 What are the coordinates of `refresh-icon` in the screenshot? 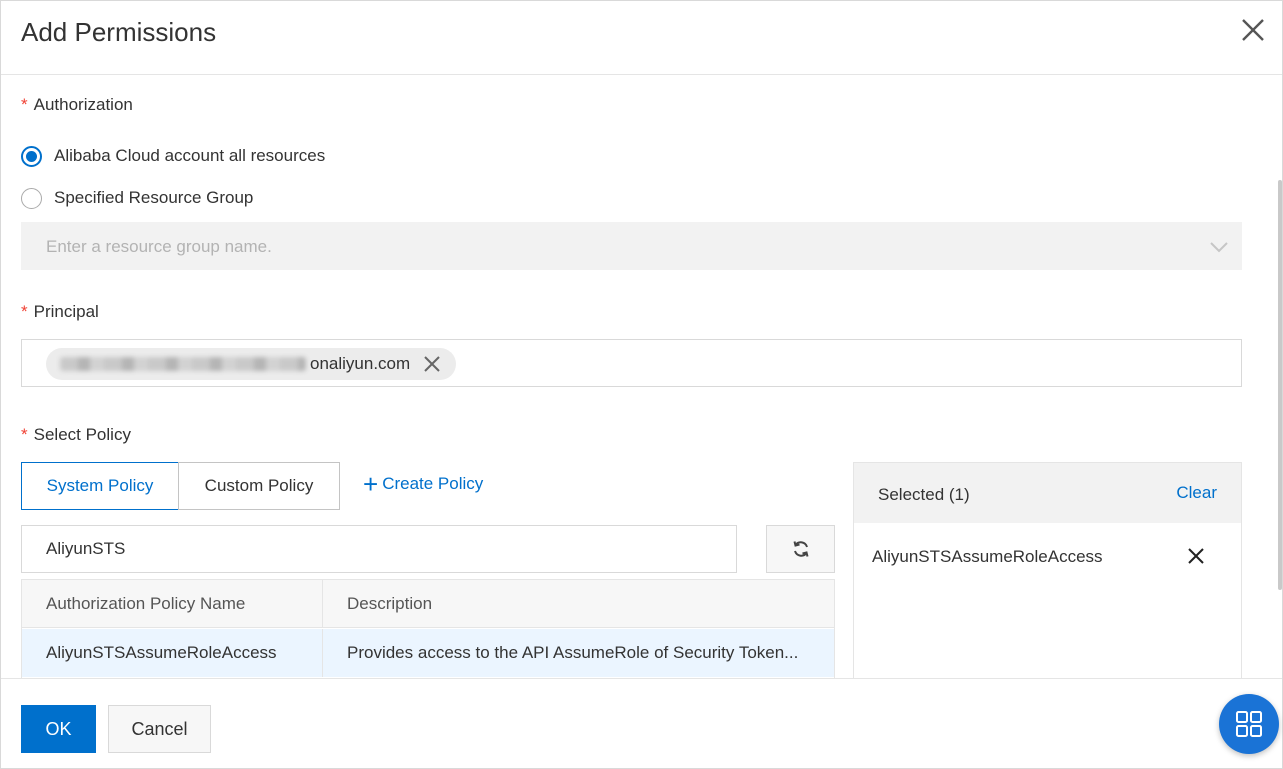 It's located at (800, 549).